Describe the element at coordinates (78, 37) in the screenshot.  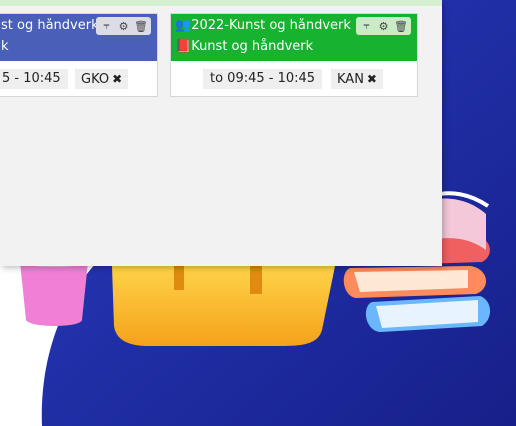
I see `class-card-header: st og håndverk 2 k ⫧ ⚙ 🗑` at that location.